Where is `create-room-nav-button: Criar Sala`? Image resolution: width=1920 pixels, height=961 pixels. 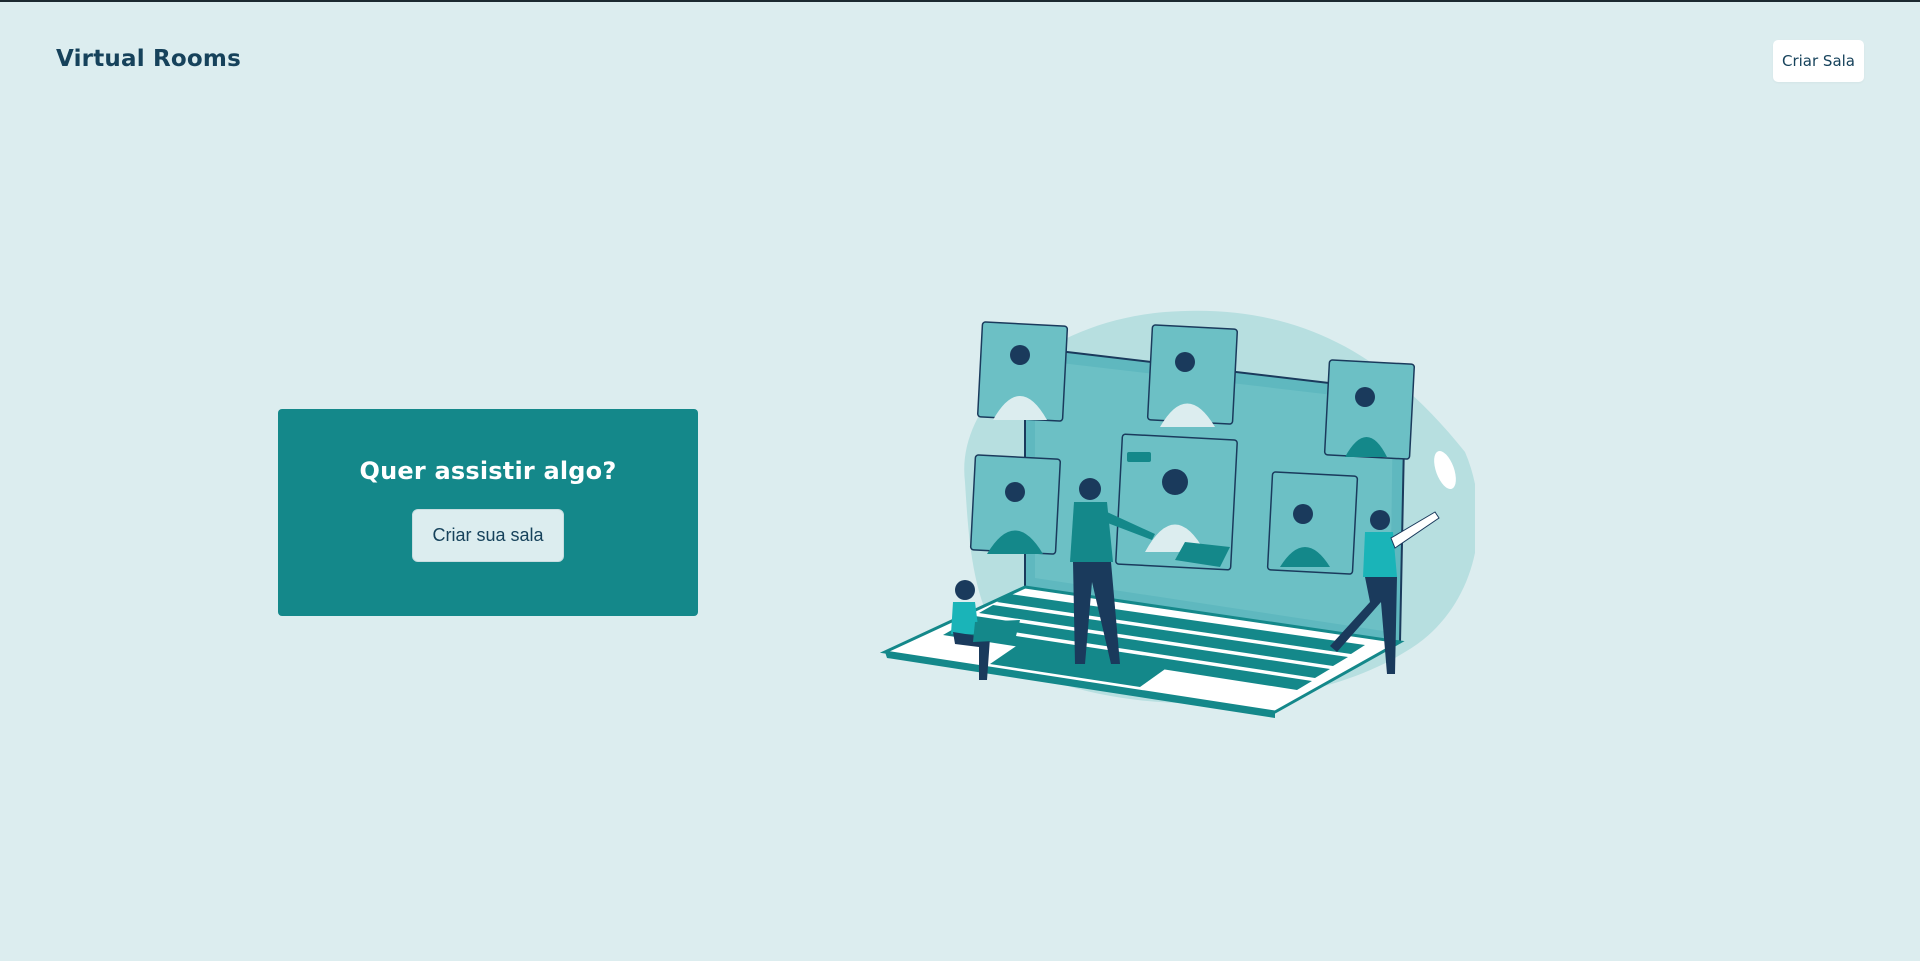 create-room-nav-button: Criar Sala is located at coordinates (1818, 61).